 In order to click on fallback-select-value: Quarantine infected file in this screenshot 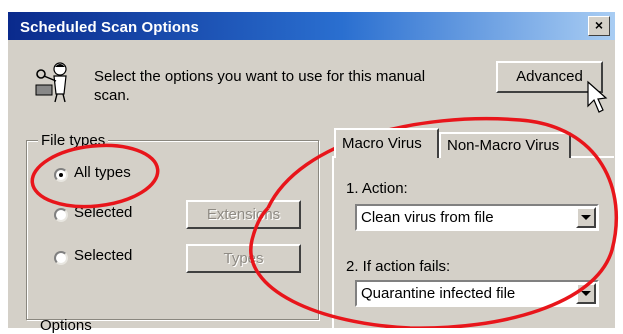, I will do `click(438, 293)`.